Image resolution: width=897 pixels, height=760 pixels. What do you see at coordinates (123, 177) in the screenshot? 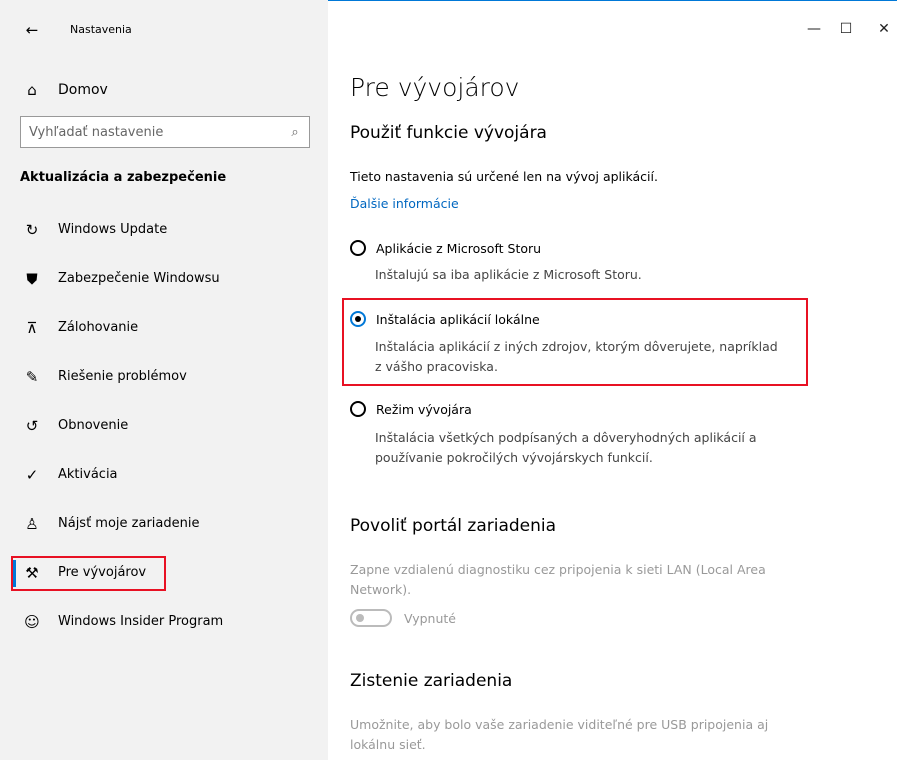
I see `section-title: Aktualizácia a zabezpečenie` at bounding box center [123, 177].